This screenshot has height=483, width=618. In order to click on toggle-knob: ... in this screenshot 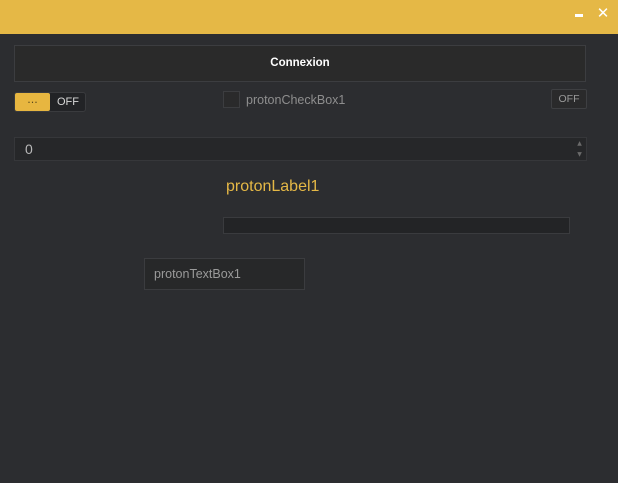, I will do `click(32, 102)`.